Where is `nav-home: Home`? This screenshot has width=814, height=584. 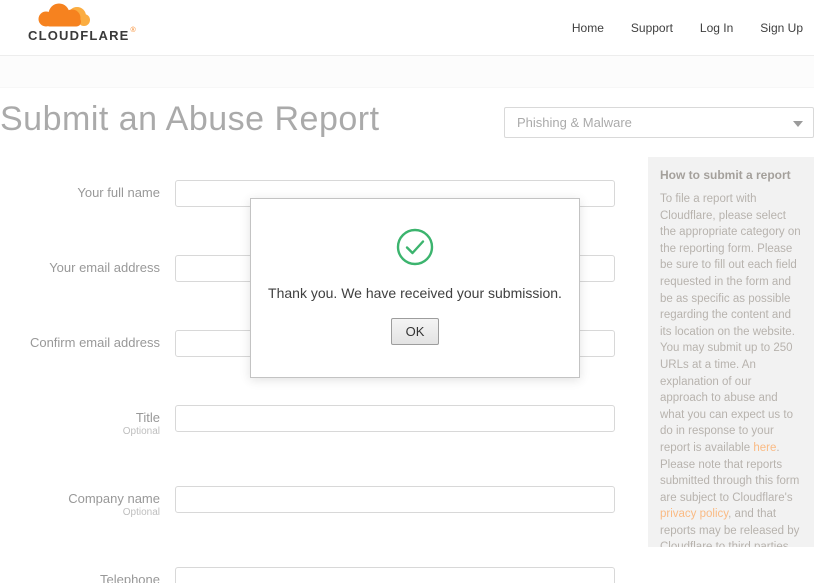
nav-home: Home is located at coordinates (588, 28).